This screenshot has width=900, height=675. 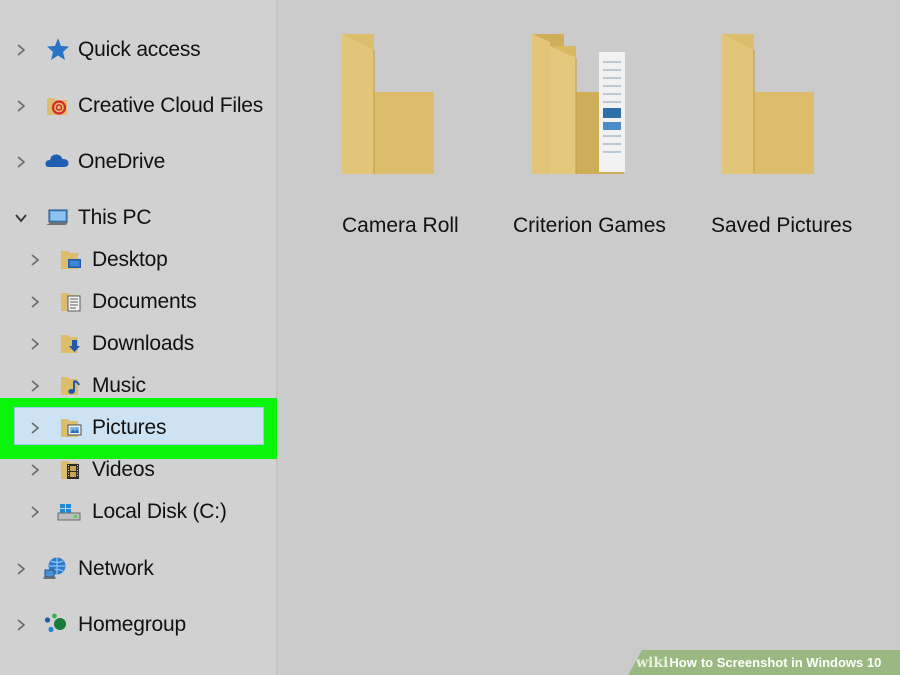 I want to click on nav-label: Quick access, so click(x=139, y=49).